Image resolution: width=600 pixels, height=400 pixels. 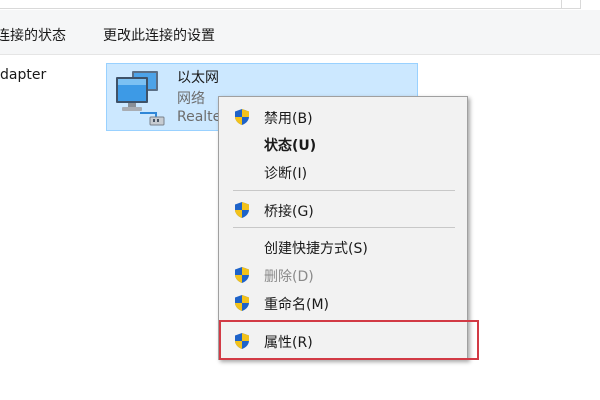 I want to click on network-adapter-icon, so click(x=140, y=98).